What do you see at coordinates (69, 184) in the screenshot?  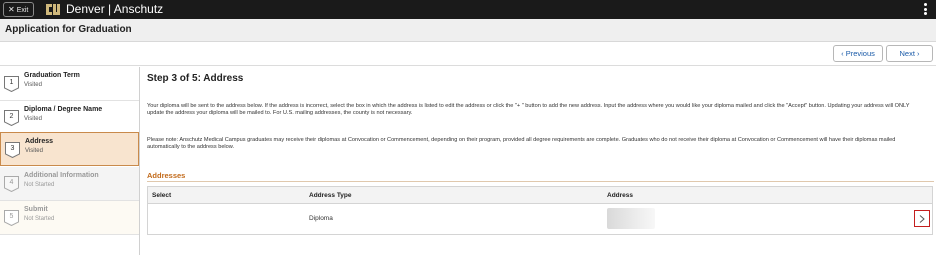 I see `step-additional-information: 4 Additional Information Not Started` at bounding box center [69, 184].